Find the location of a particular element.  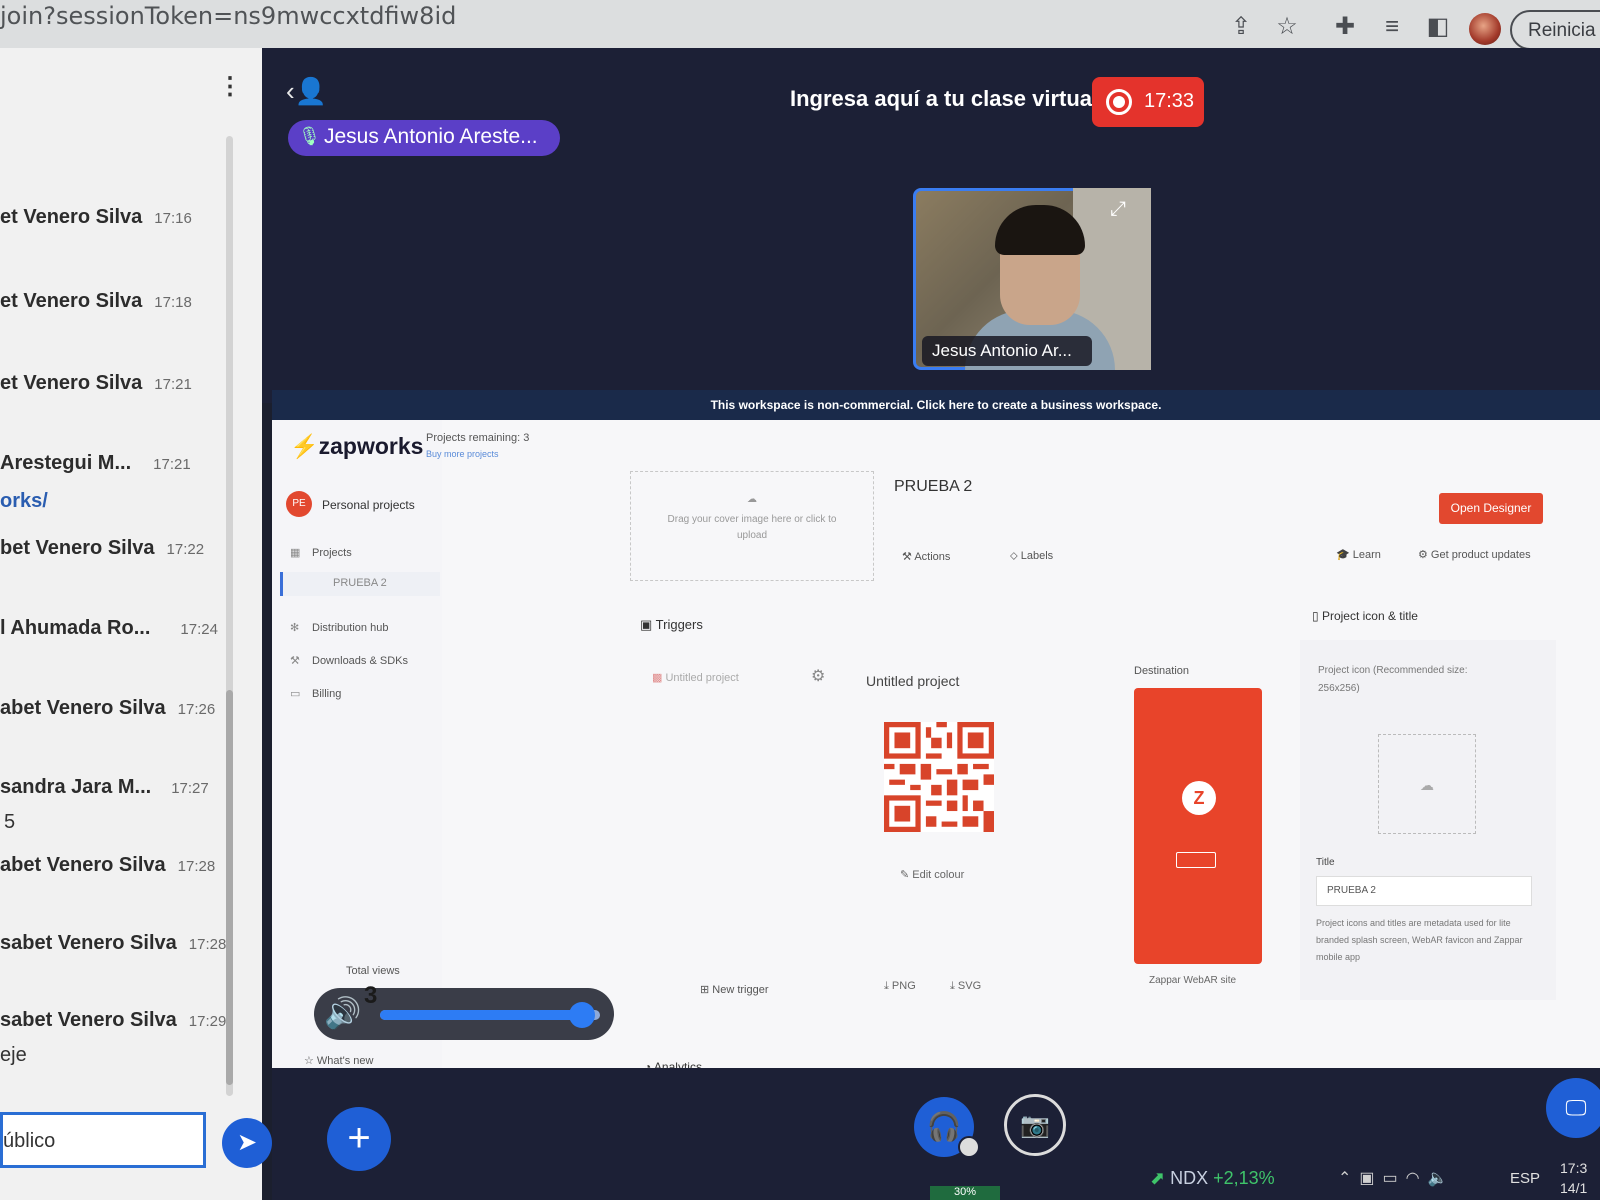

chat-message: sabet Venero Silva 17:29 is located at coordinates (113, 1020).